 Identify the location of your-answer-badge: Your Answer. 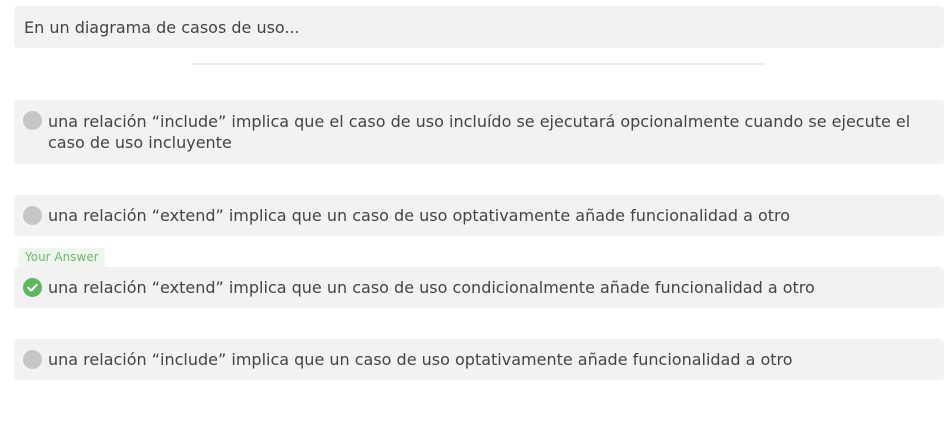
(62, 257).